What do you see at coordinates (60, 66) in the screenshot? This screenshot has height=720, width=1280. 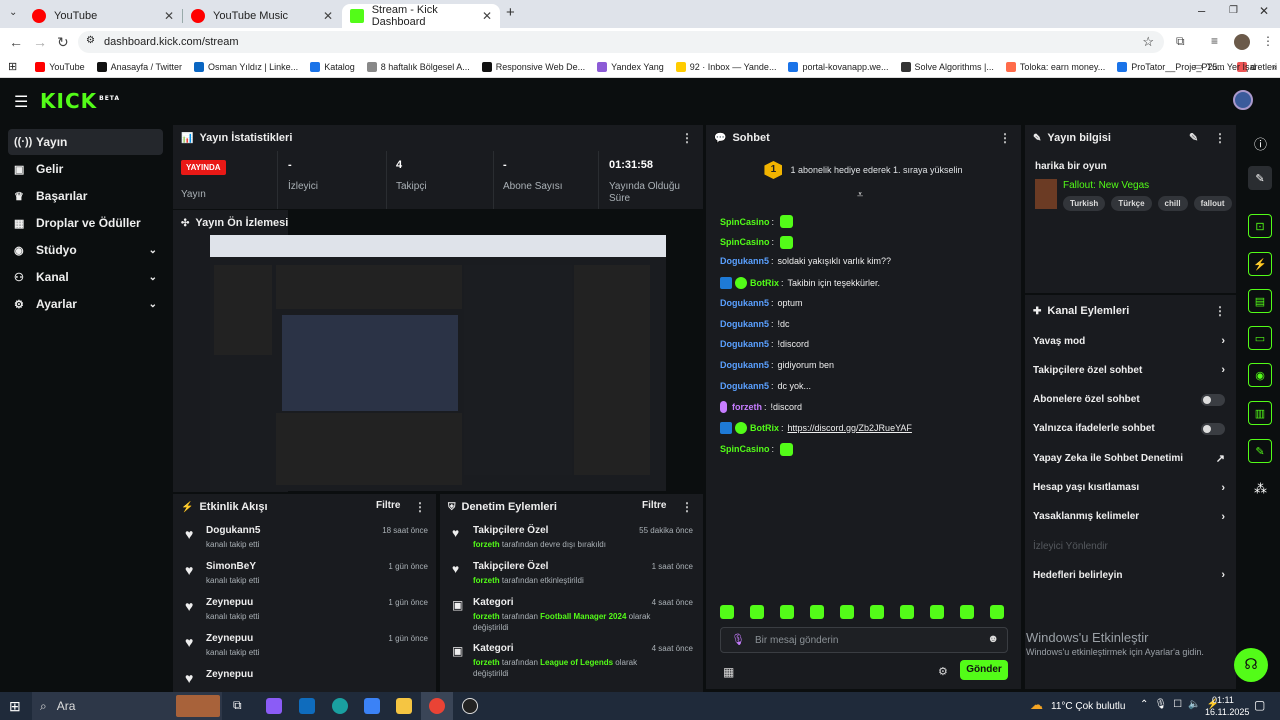 I see `bookmark-item: YouTube` at bounding box center [60, 66].